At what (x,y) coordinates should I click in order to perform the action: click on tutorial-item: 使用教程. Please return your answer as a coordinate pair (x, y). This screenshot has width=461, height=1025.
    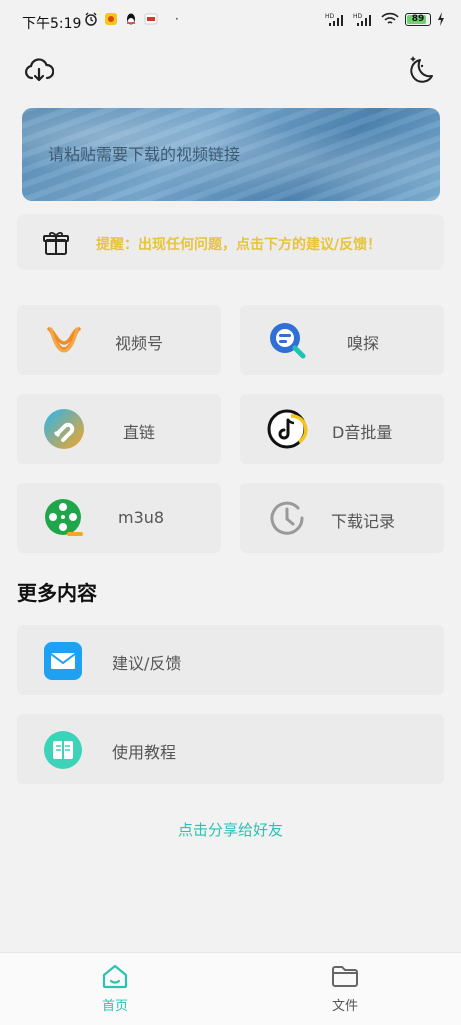
    Looking at the image, I should click on (230, 749).